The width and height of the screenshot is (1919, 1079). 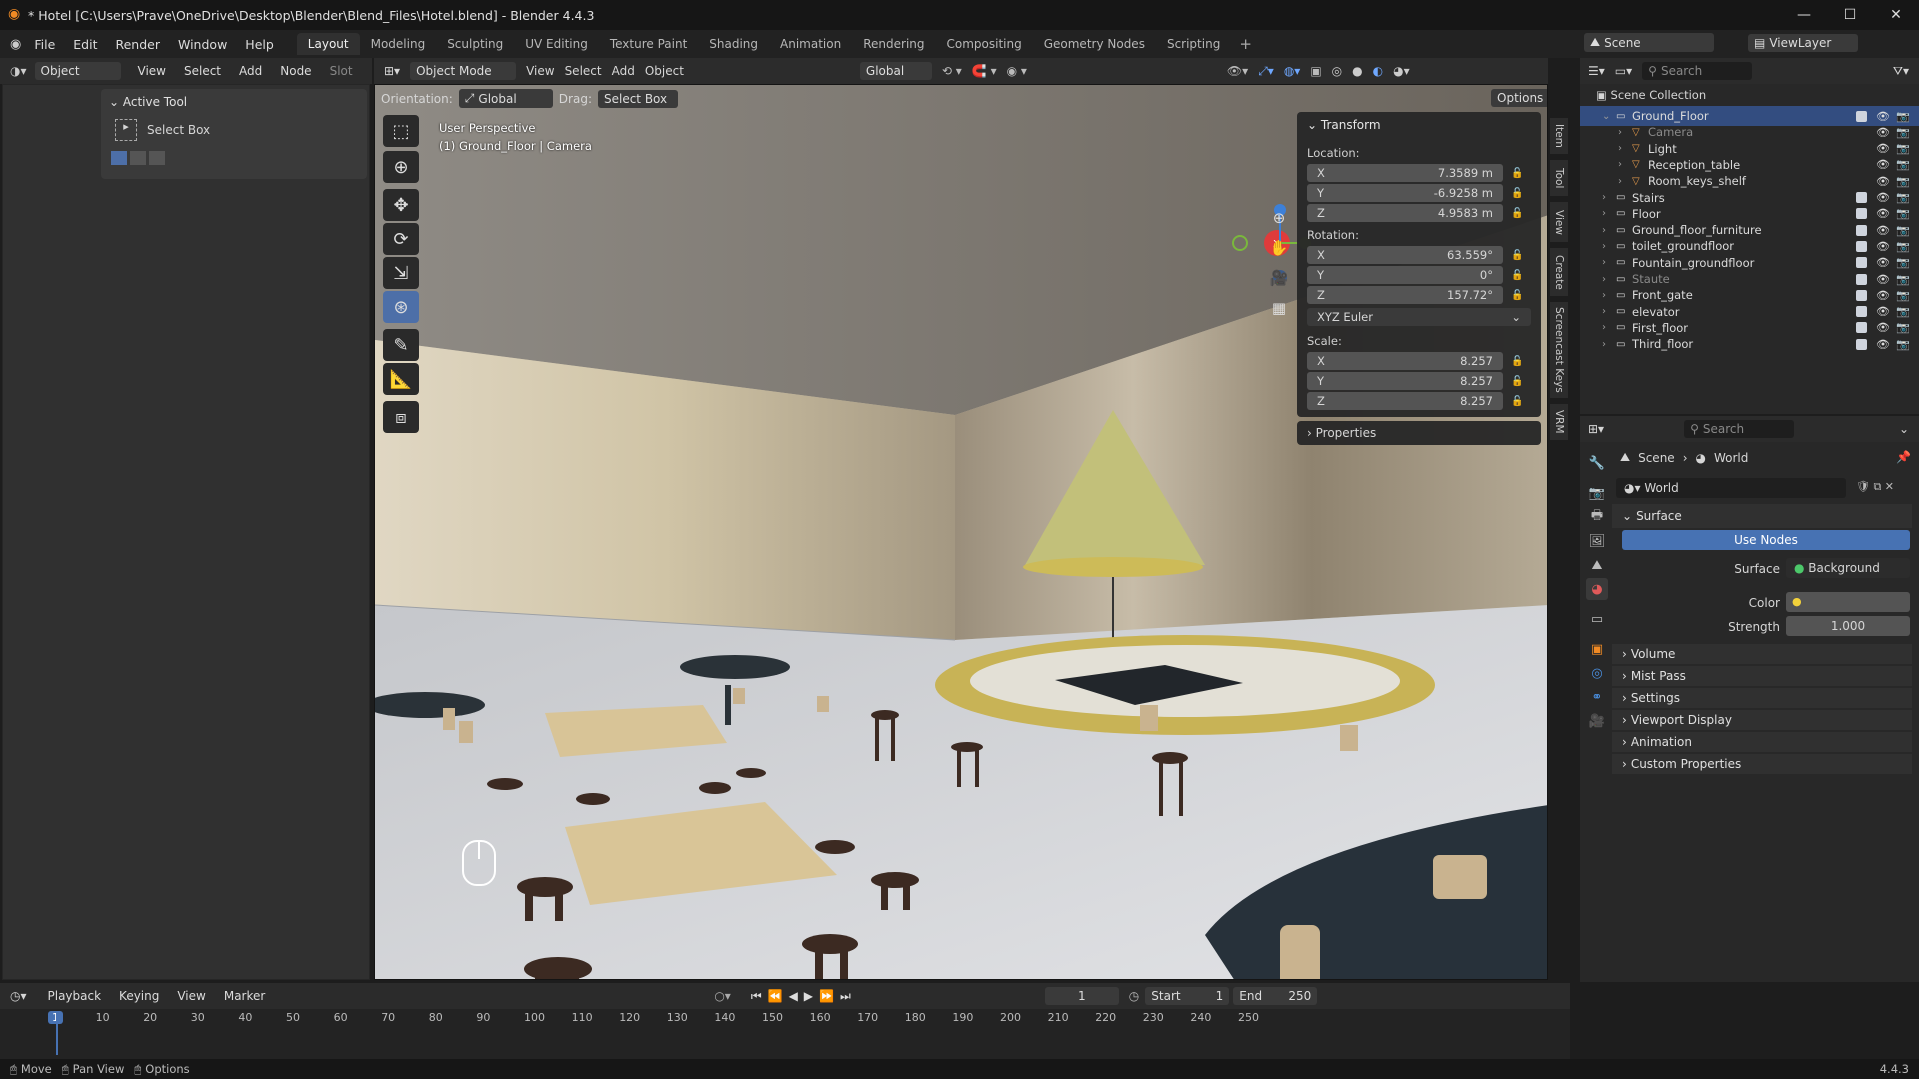 I want to click on pin-icon: 📌, so click(x=1903, y=457).